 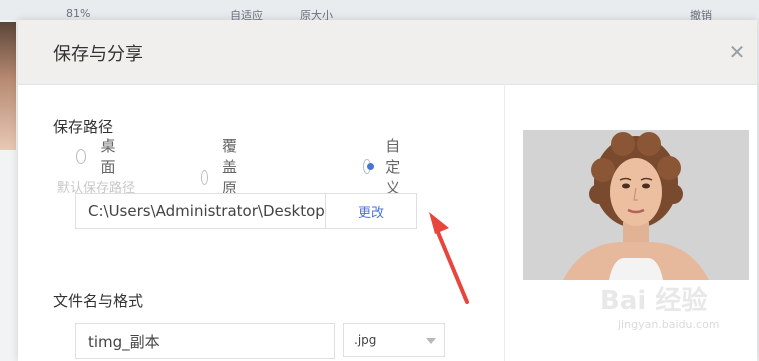 I want to click on annotation-arrow, so click(x=449, y=258).